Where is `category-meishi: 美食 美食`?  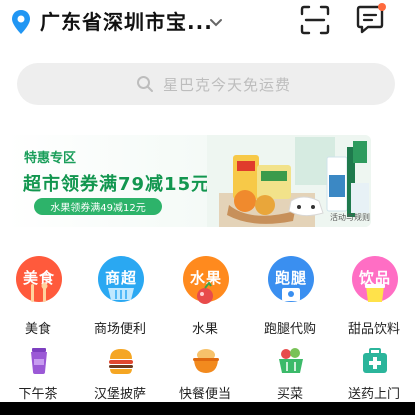
category-meishi: 美食 美食 is located at coordinates (39, 296).